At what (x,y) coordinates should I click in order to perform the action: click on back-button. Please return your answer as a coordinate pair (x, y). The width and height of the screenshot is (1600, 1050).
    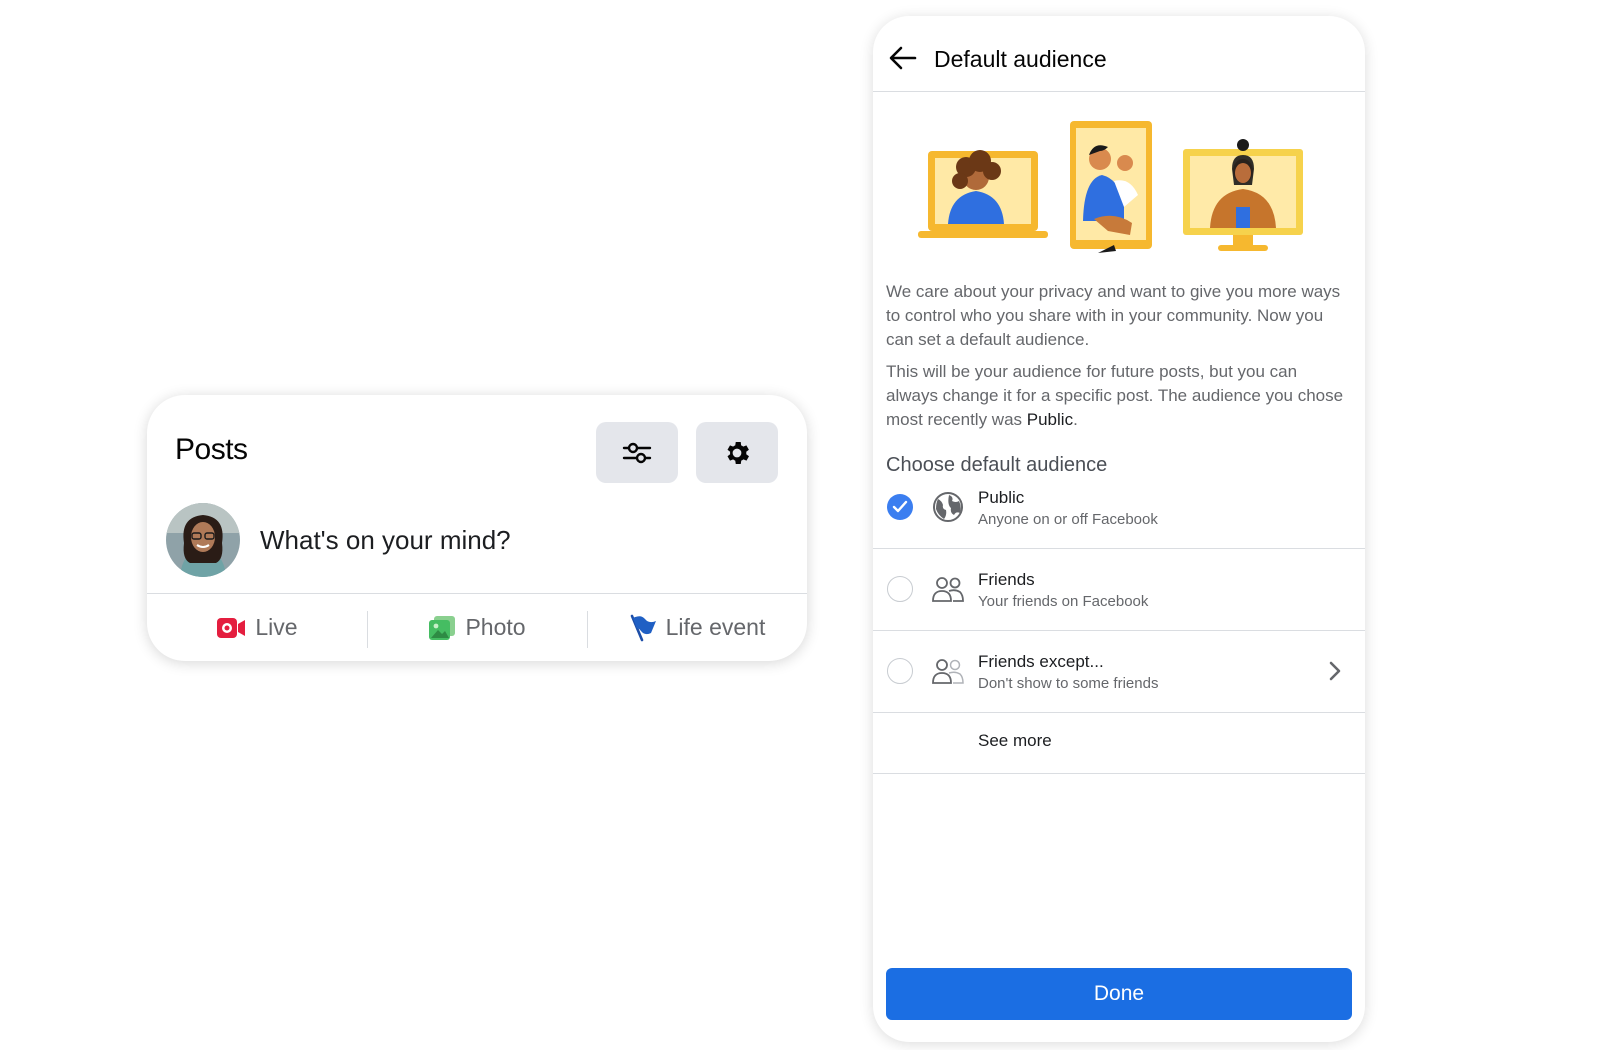
    Looking at the image, I should click on (903, 58).